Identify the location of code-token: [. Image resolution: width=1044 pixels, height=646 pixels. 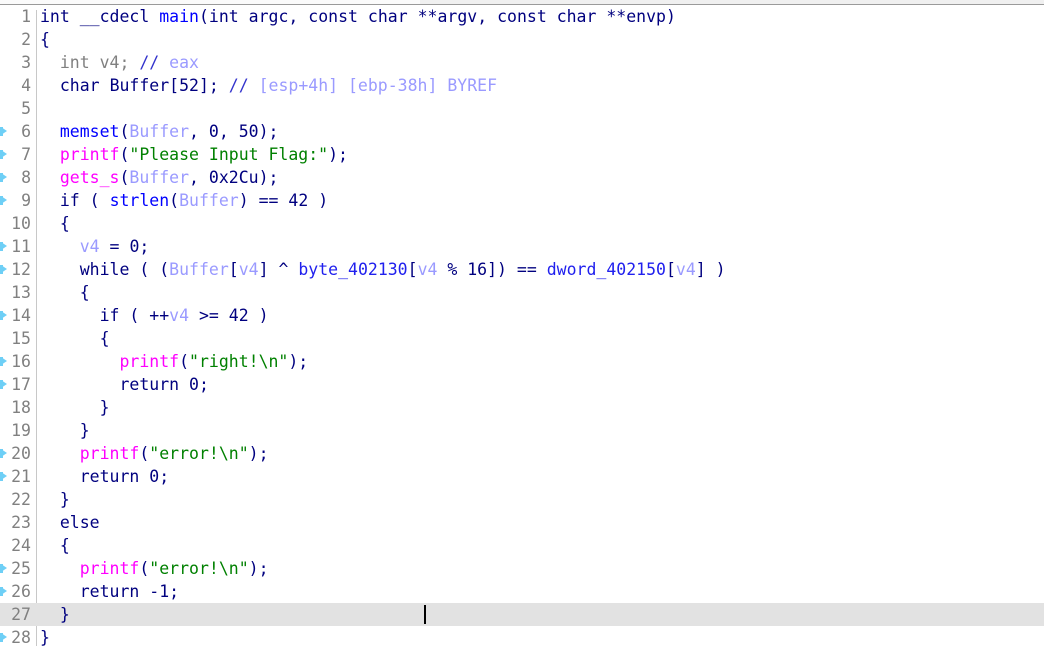
(413, 269).